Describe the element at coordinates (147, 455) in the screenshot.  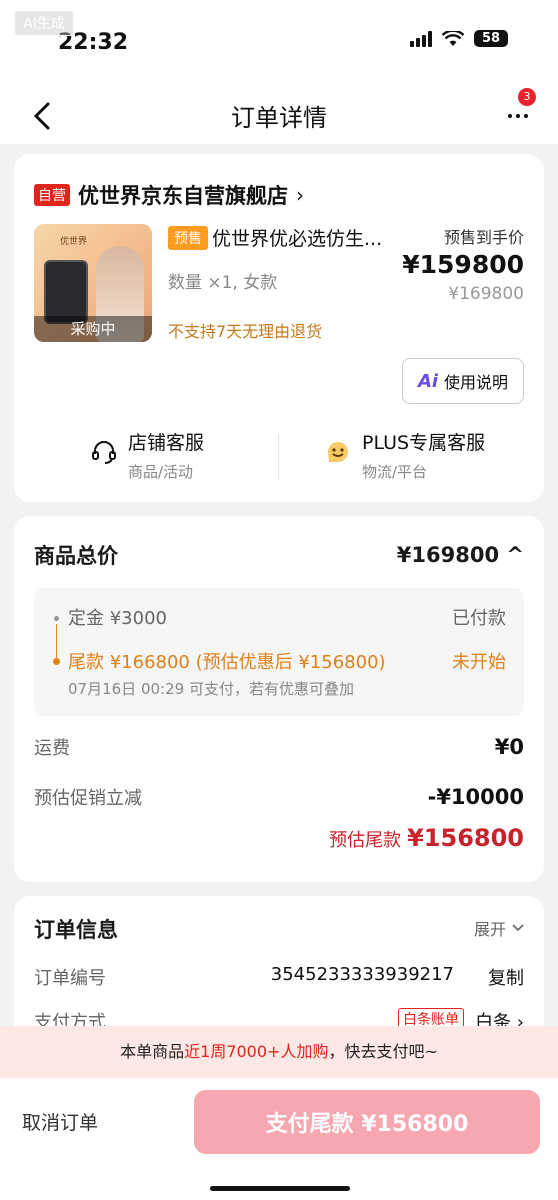
I see `store-service-button: 店铺客服 商品/活动` at that location.